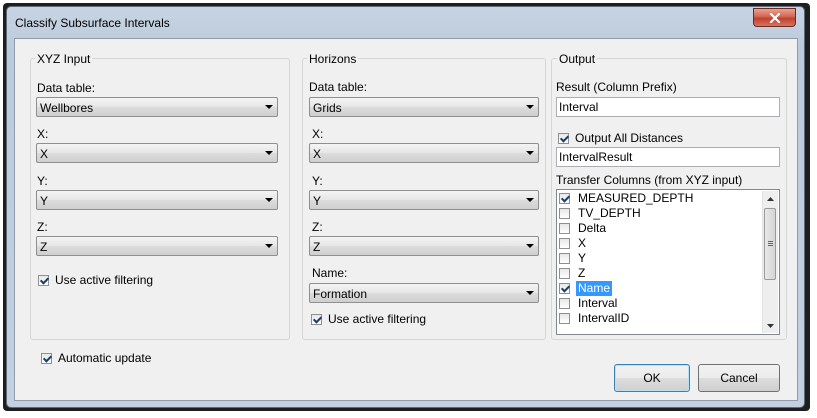 The height and width of the screenshot is (418, 817). I want to click on transfer-column-item: X, so click(573, 243).